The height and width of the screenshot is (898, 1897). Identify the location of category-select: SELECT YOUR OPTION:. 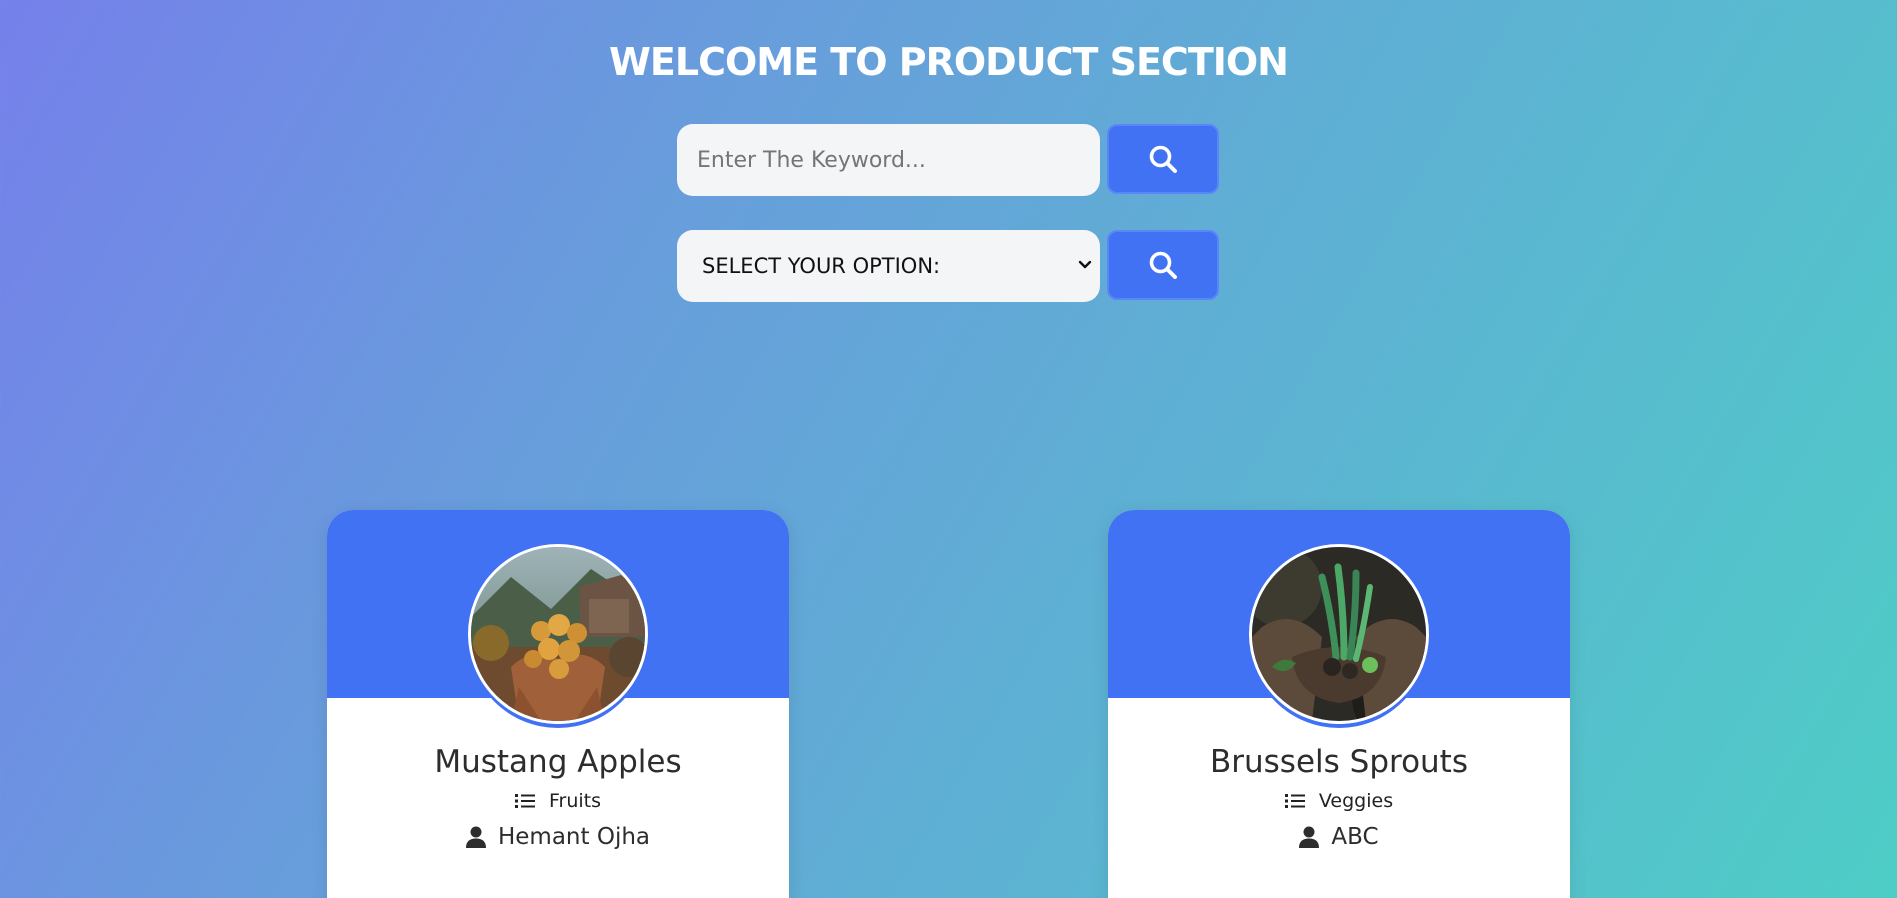
(888, 266).